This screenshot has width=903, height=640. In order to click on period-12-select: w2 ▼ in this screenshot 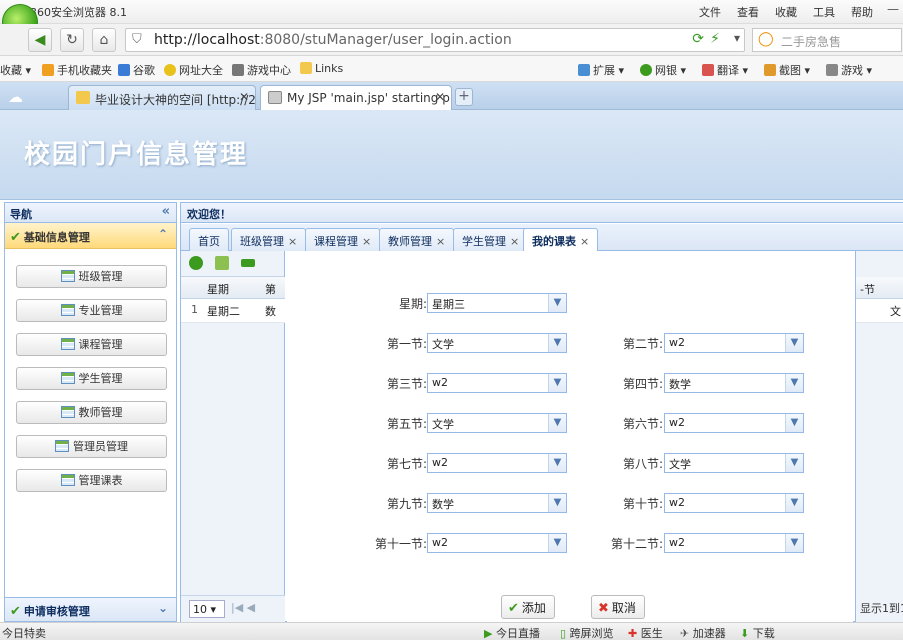, I will do `click(734, 543)`.